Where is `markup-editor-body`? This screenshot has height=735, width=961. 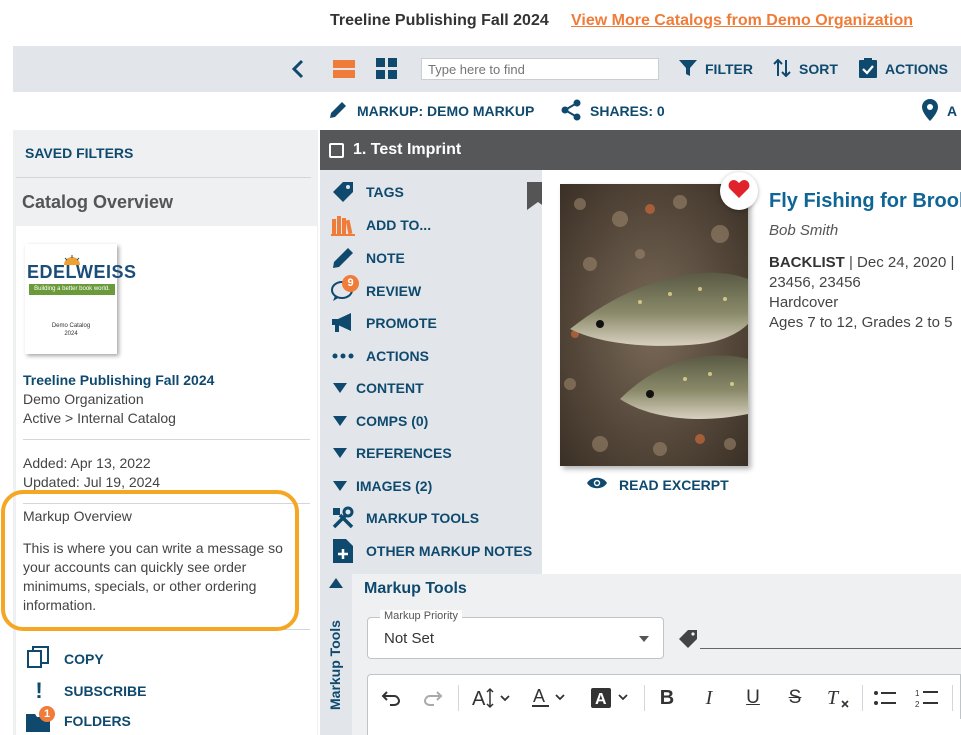 markup-editor-body is located at coordinates (664, 727).